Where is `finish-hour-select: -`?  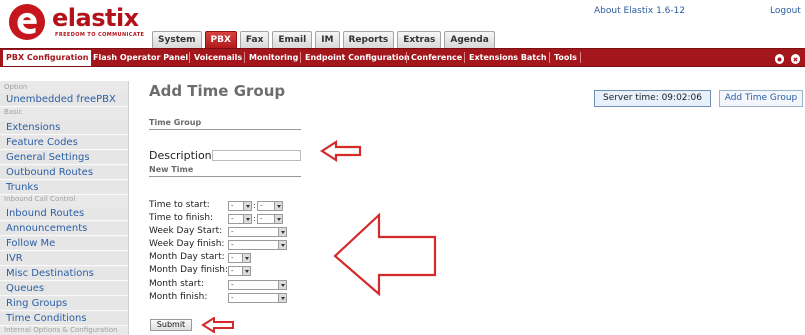 finish-hour-select: - is located at coordinates (240, 219).